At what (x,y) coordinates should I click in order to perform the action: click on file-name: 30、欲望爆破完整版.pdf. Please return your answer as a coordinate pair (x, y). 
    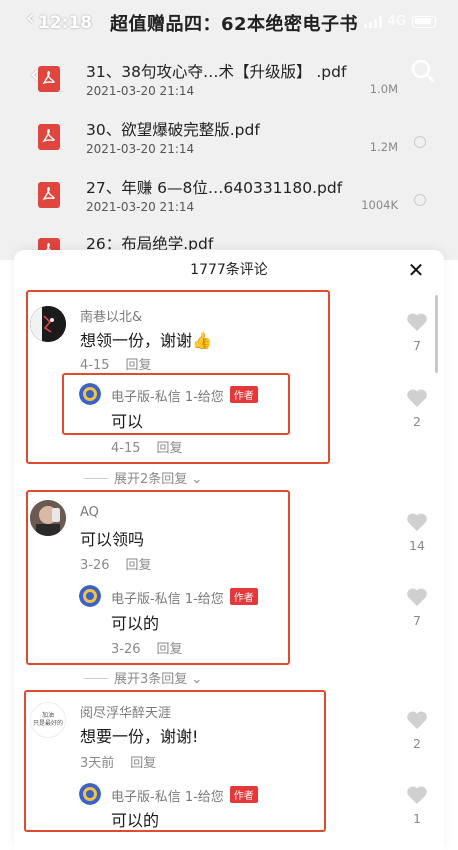
    Looking at the image, I should click on (173, 130).